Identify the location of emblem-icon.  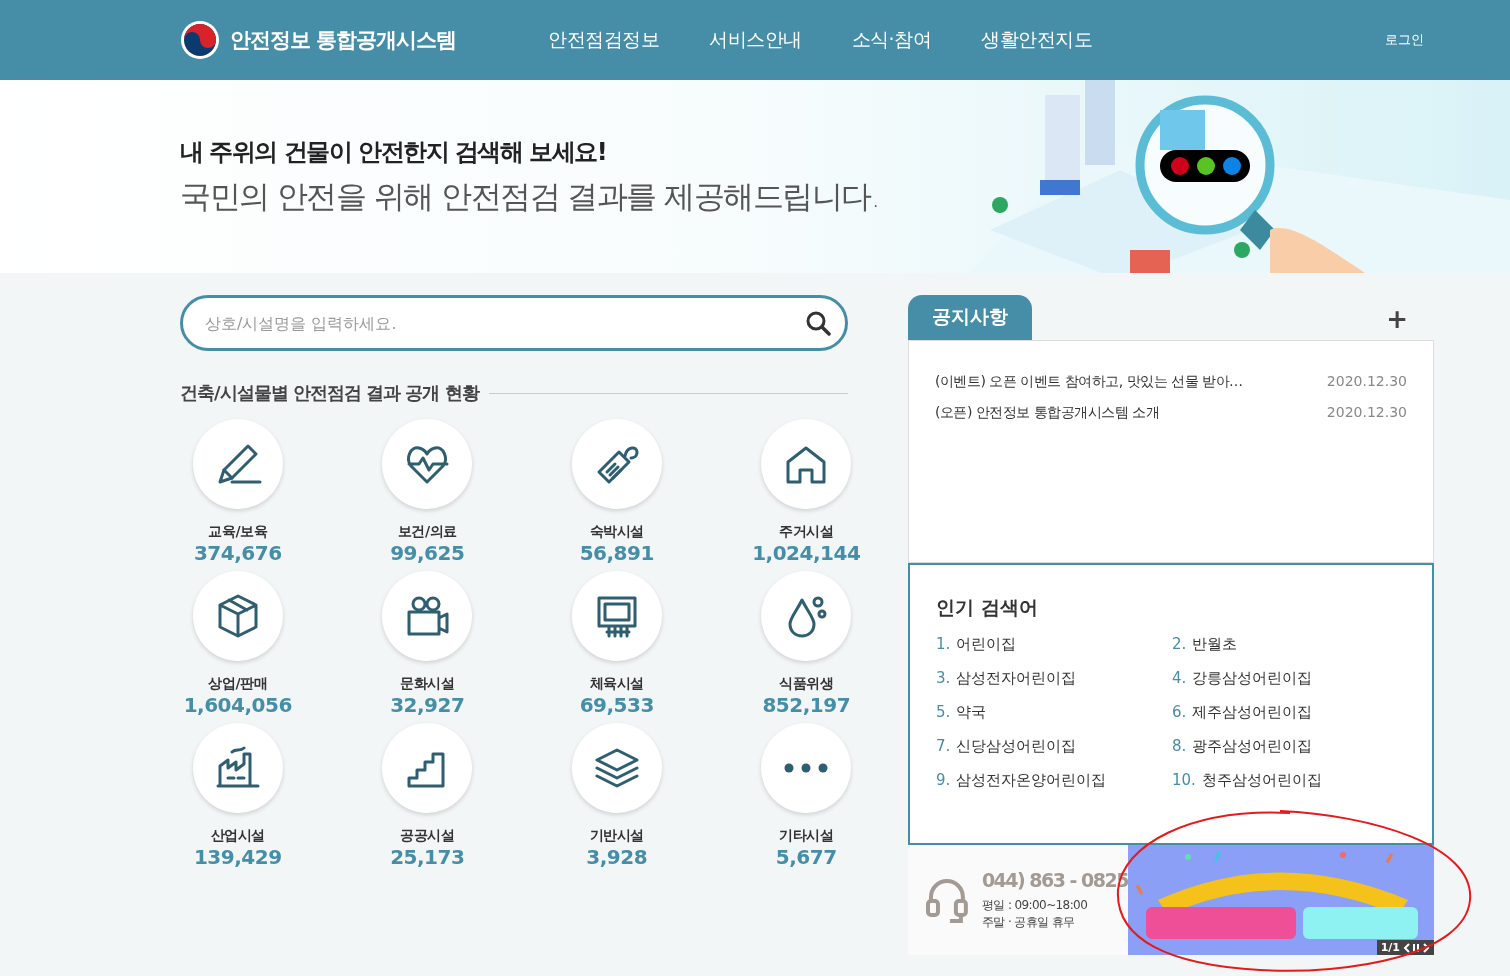
(200, 40).